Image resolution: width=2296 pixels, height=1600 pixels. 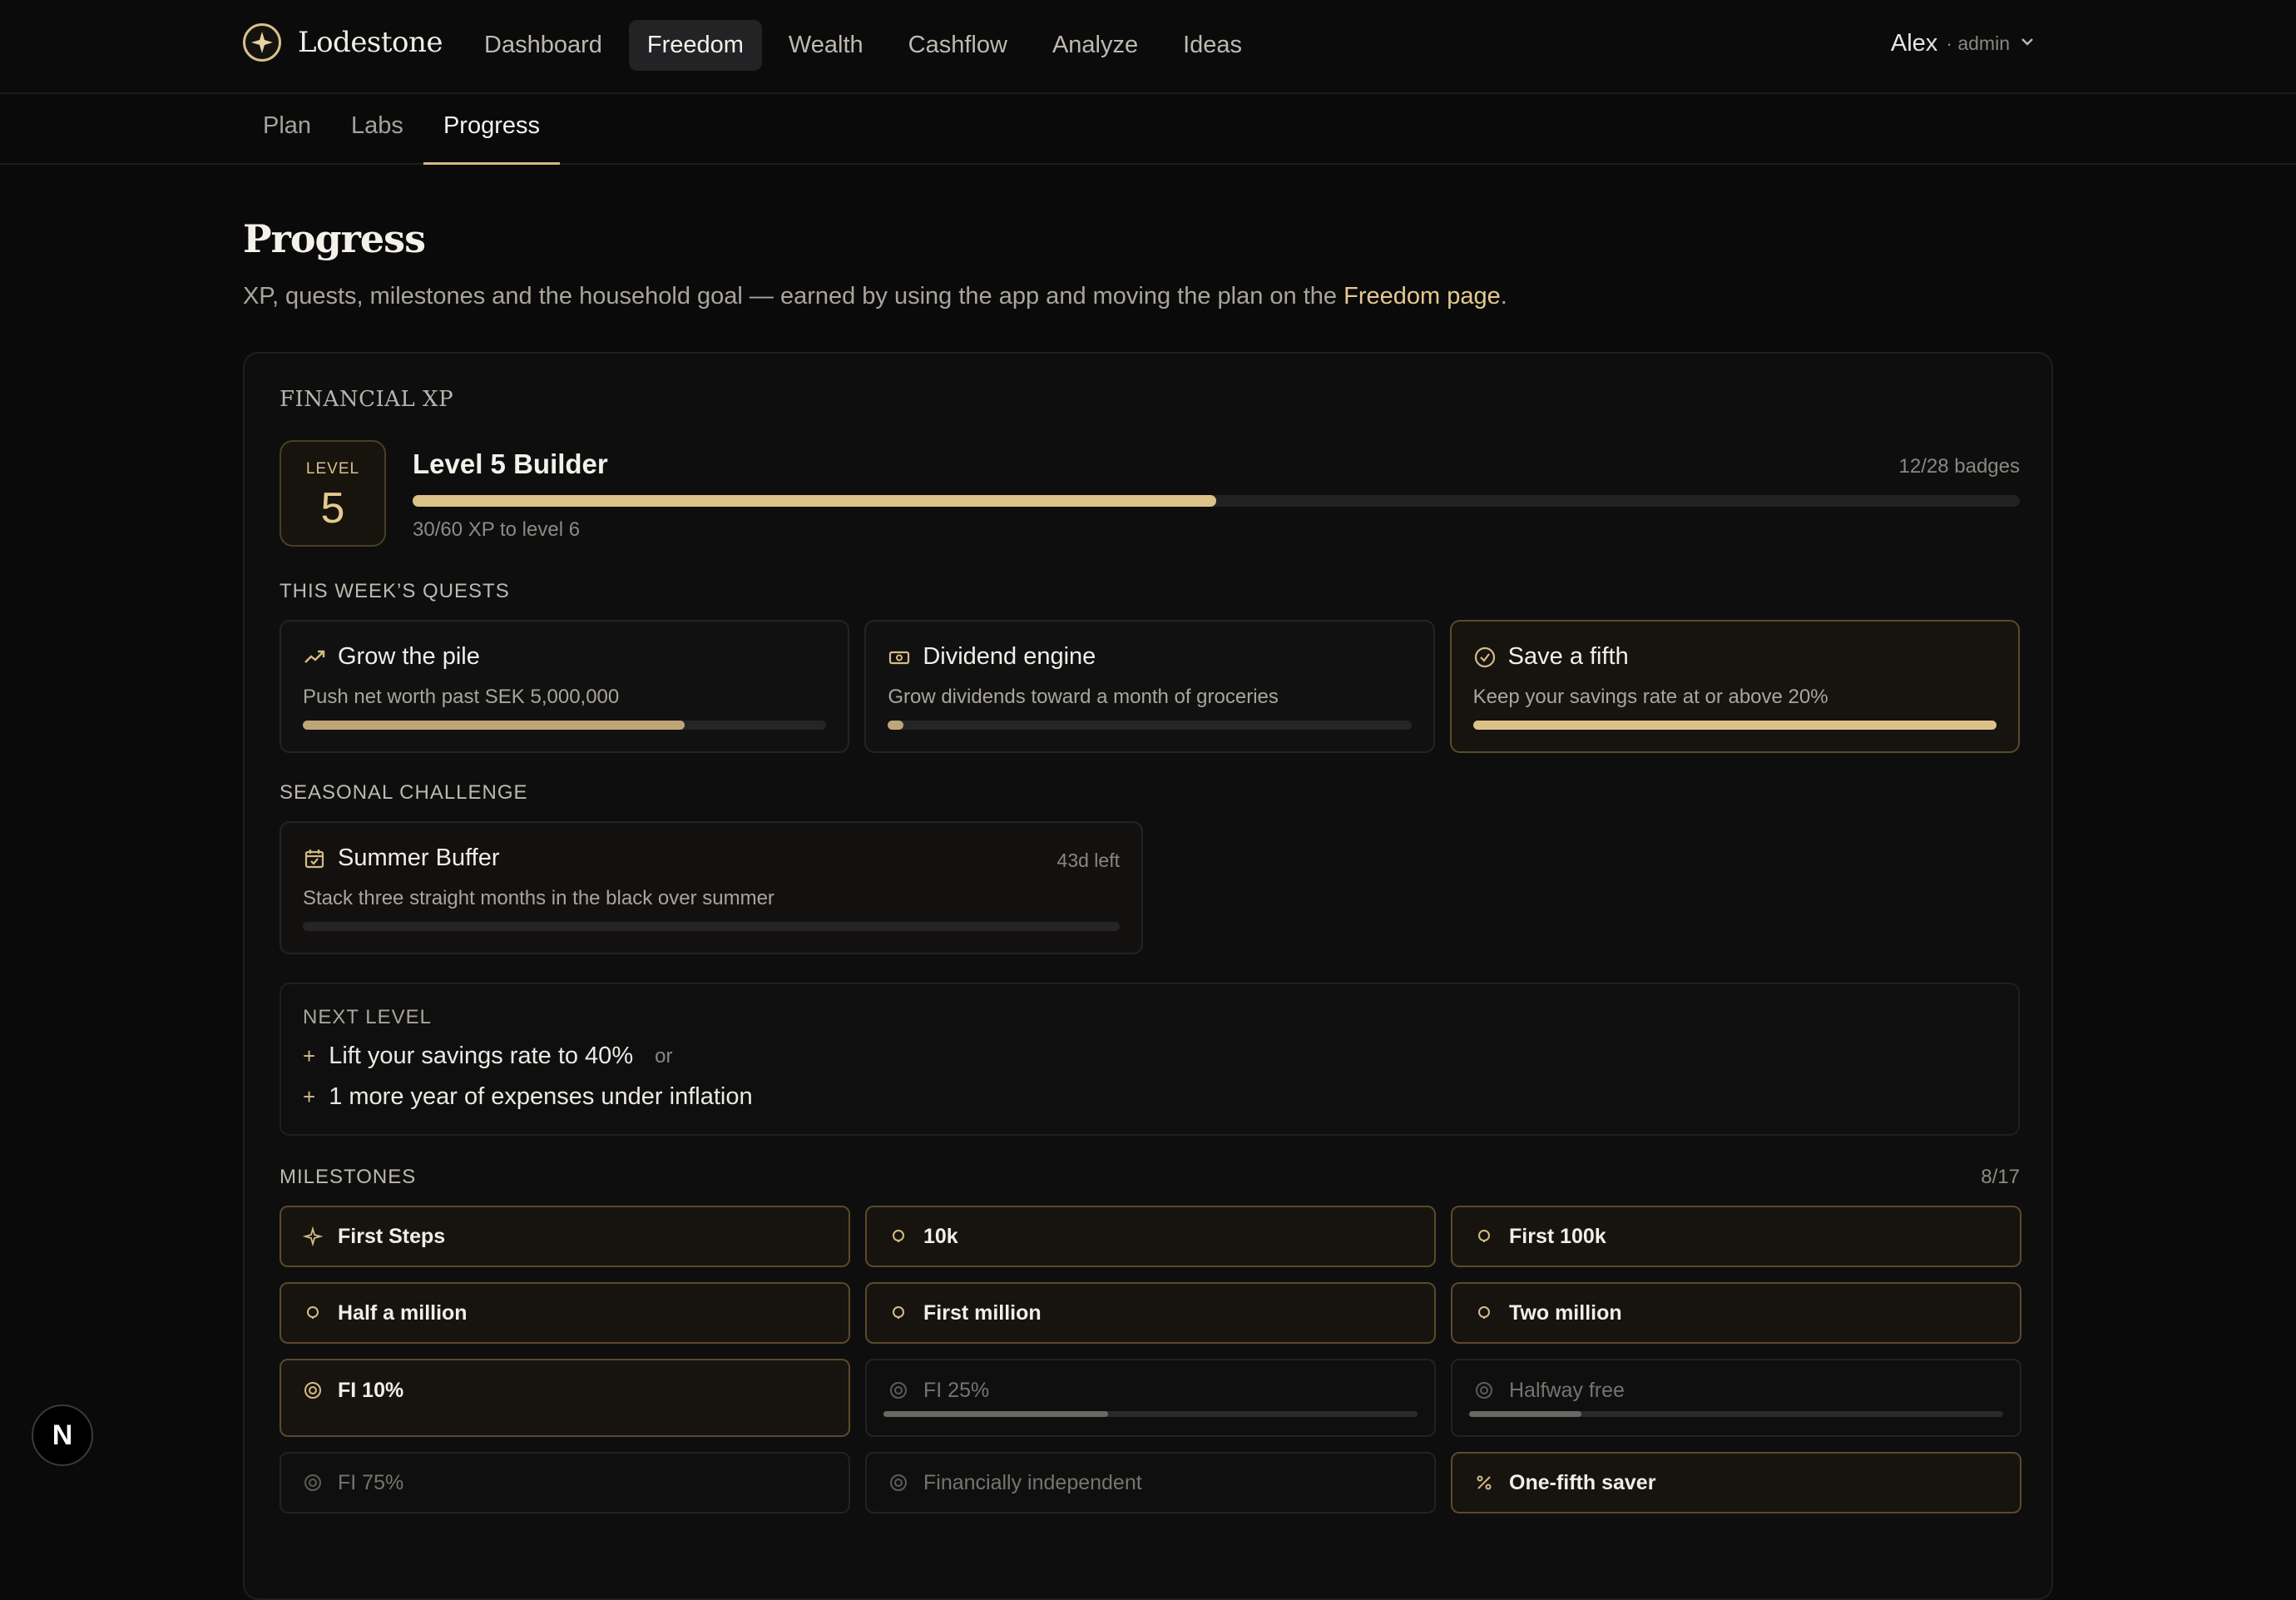 What do you see at coordinates (1150, 1398) in the screenshot?
I see `milestone-tile: FI 25%` at bounding box center [1150, 1398].